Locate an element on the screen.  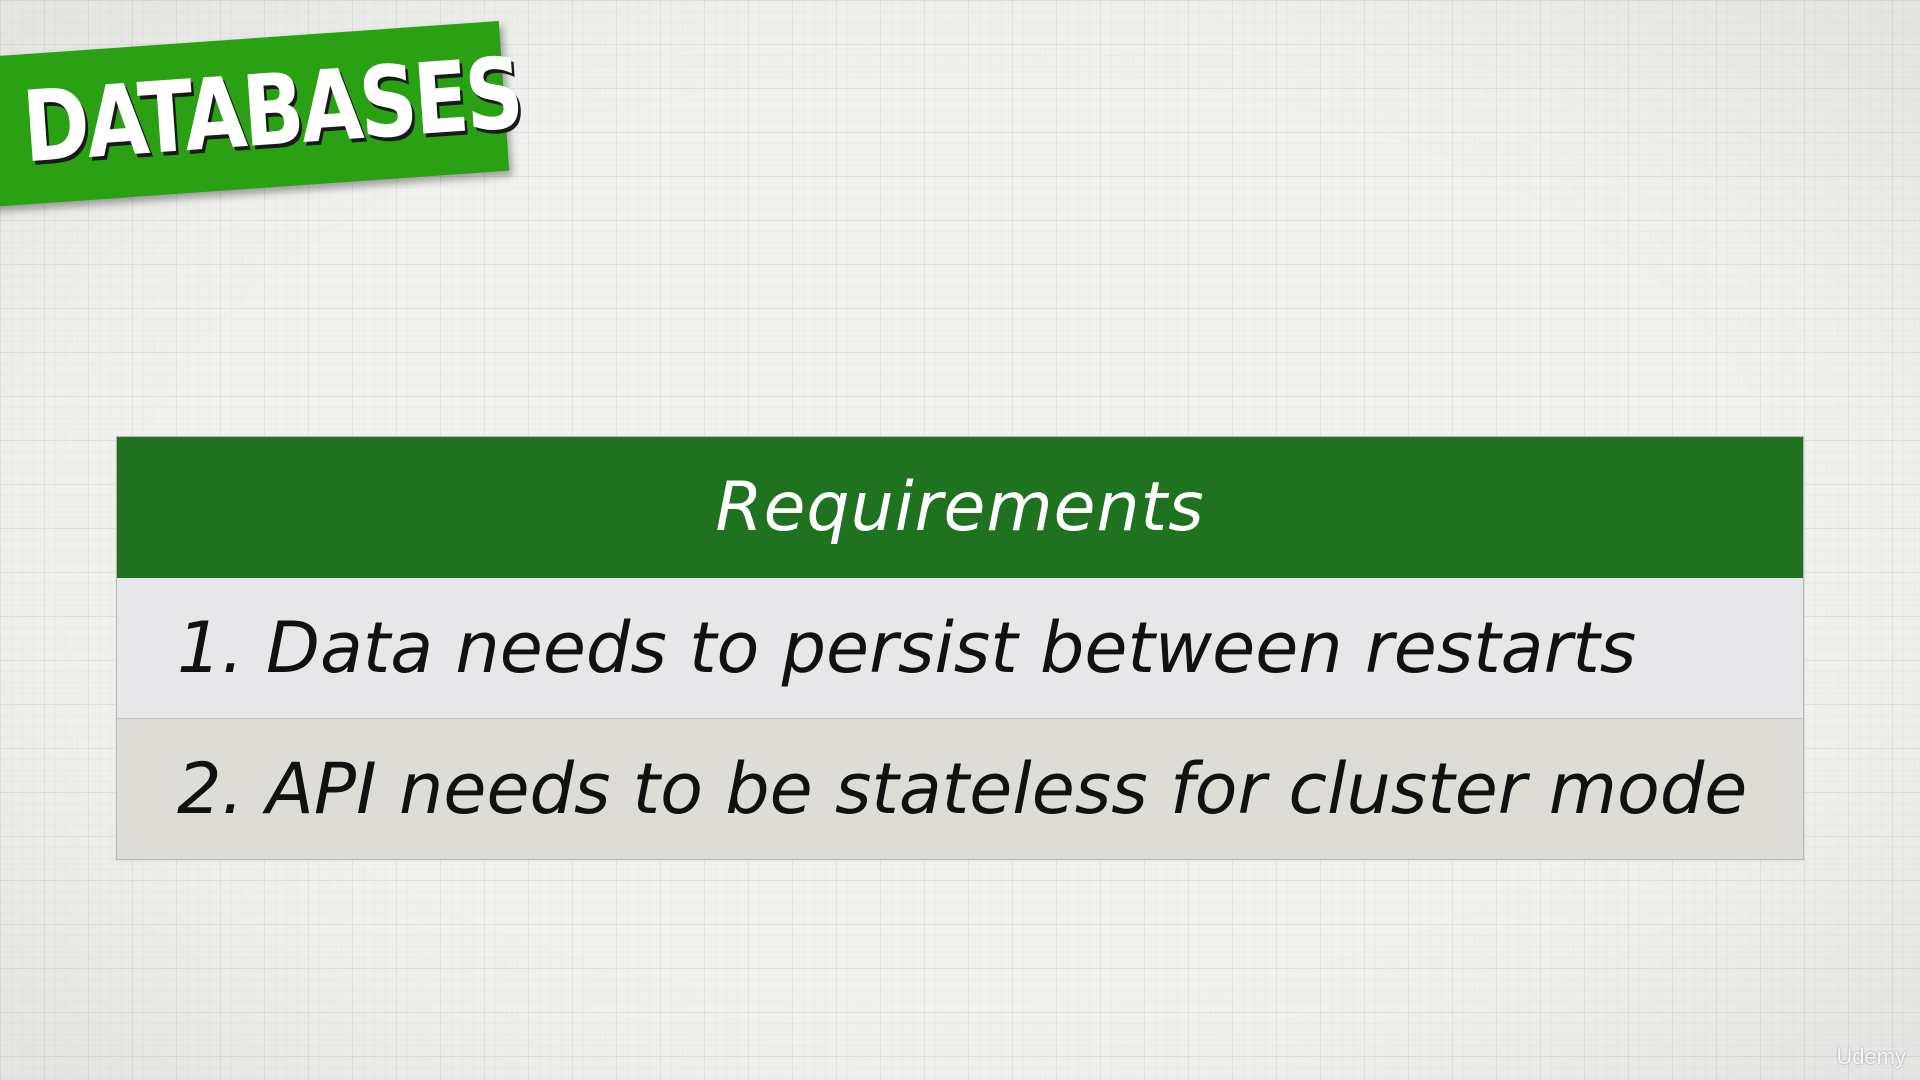
requirements-header-label: Requirements is located at coordinates (960, 507).